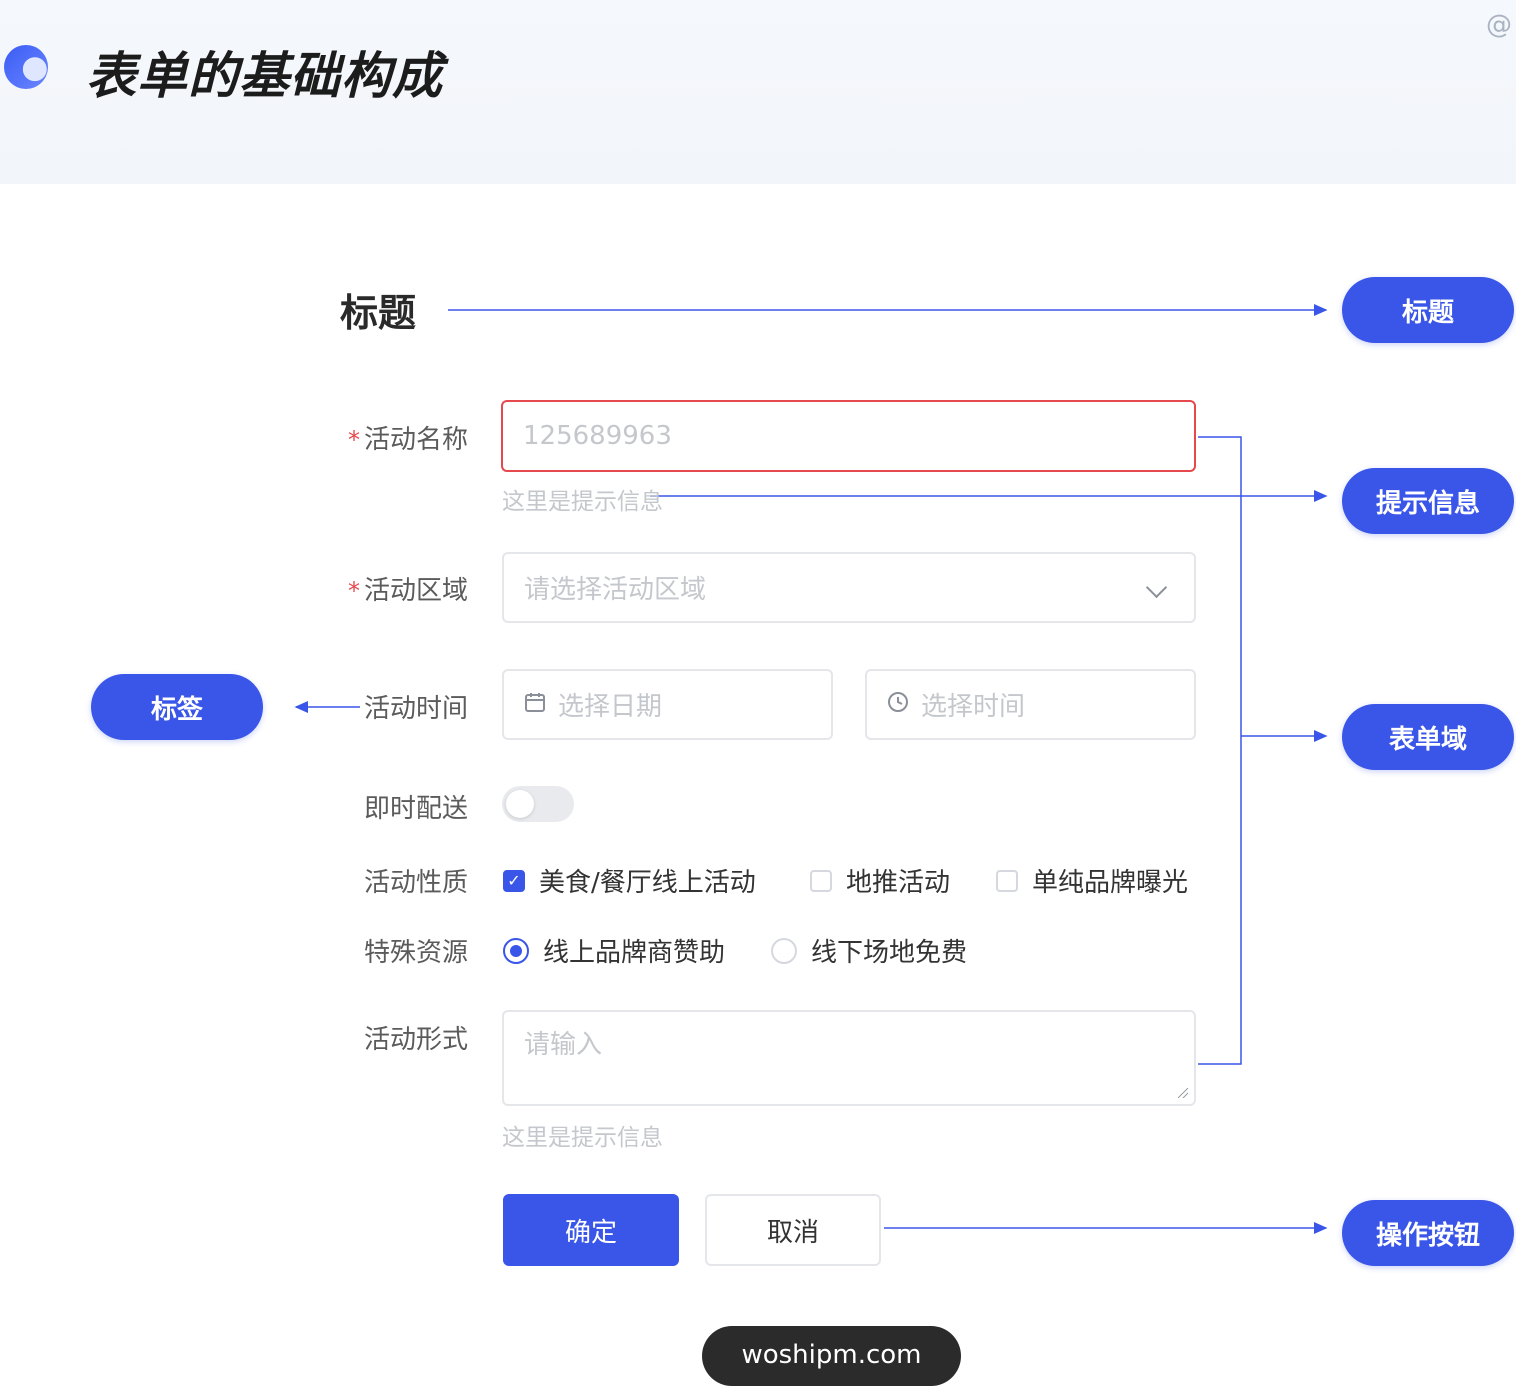  I want to click on checkbox-label: 单纯品牌曝光, so click(1110, 883).